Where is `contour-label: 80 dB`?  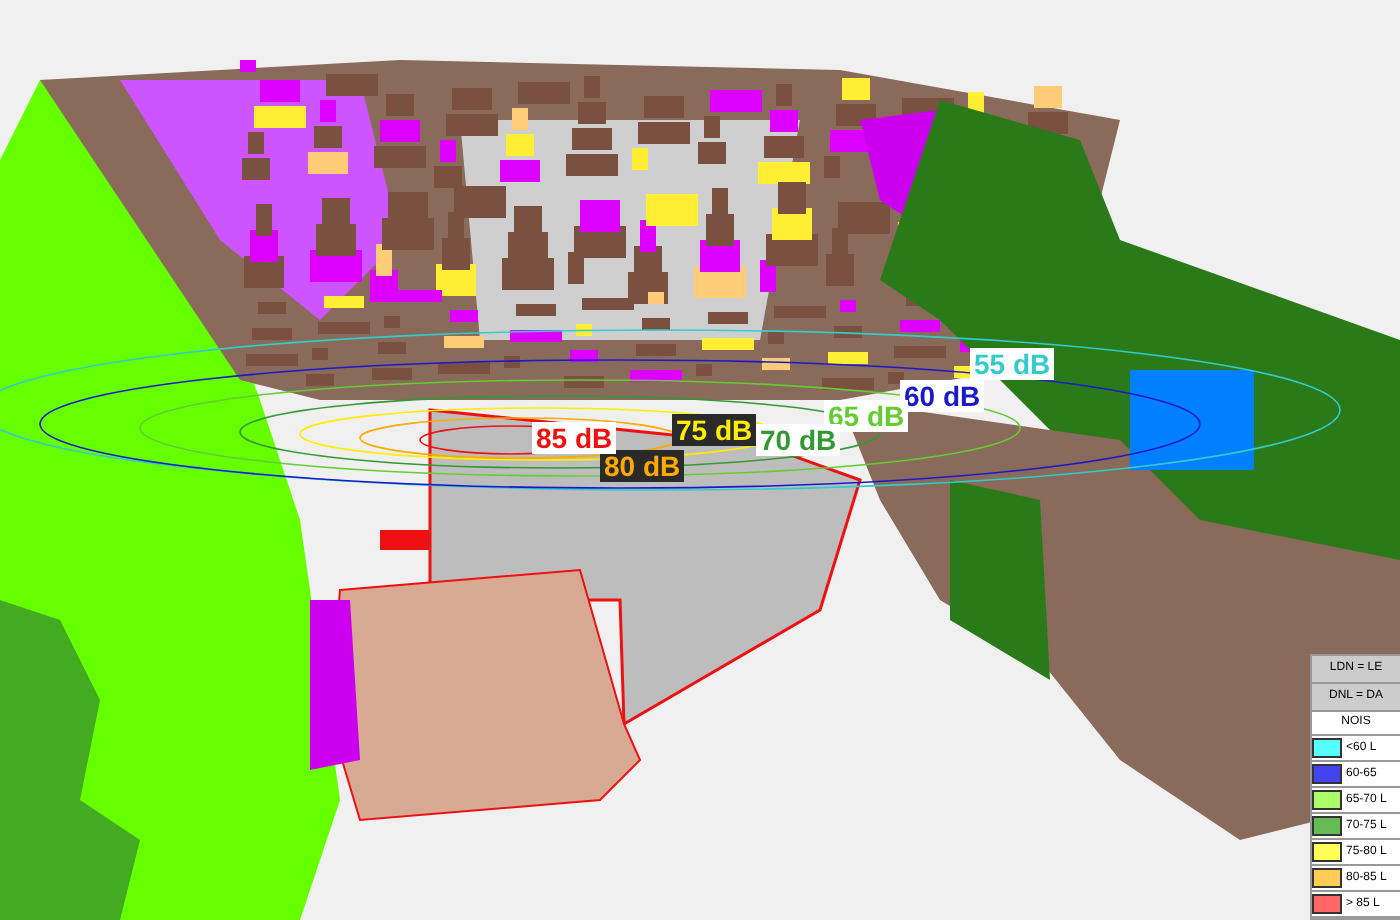
contour-label: 80 dB is located at coordinates (642, 466).